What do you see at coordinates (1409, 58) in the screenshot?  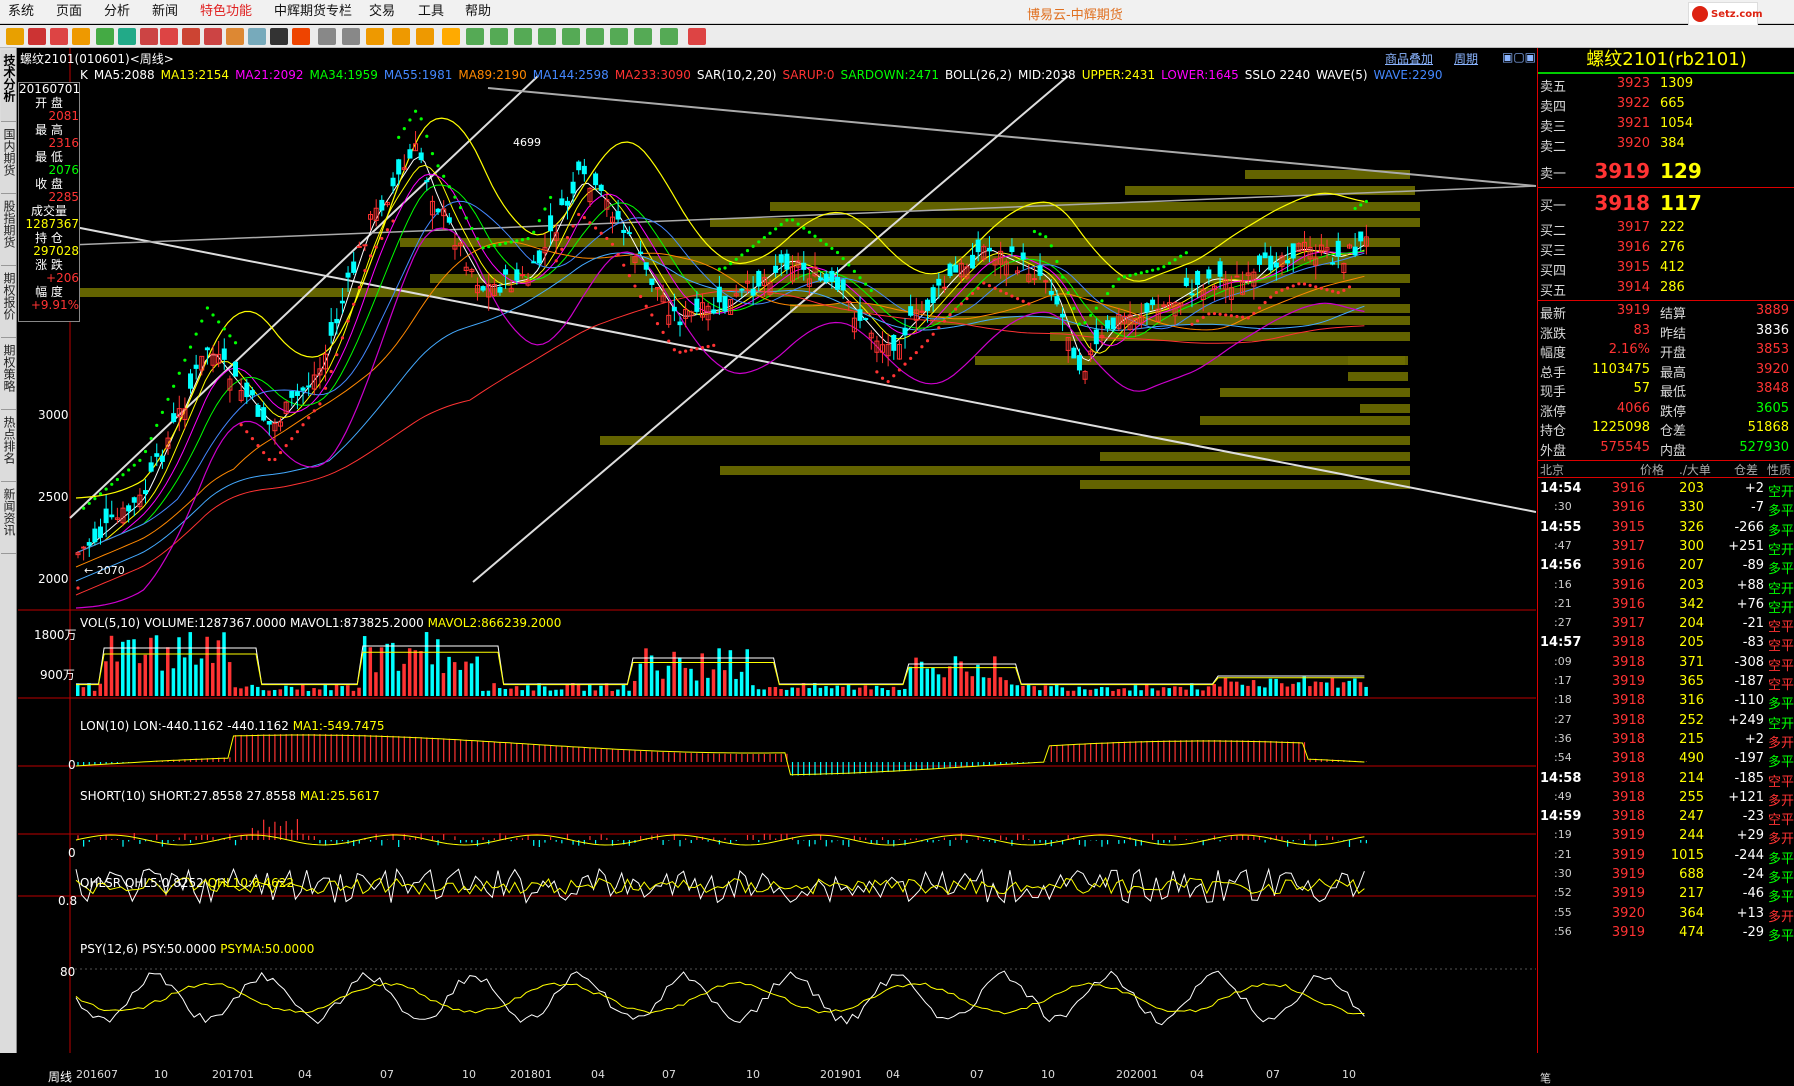 I see `overlay-link: 商品叠加` at bounding box center [1409, 58].